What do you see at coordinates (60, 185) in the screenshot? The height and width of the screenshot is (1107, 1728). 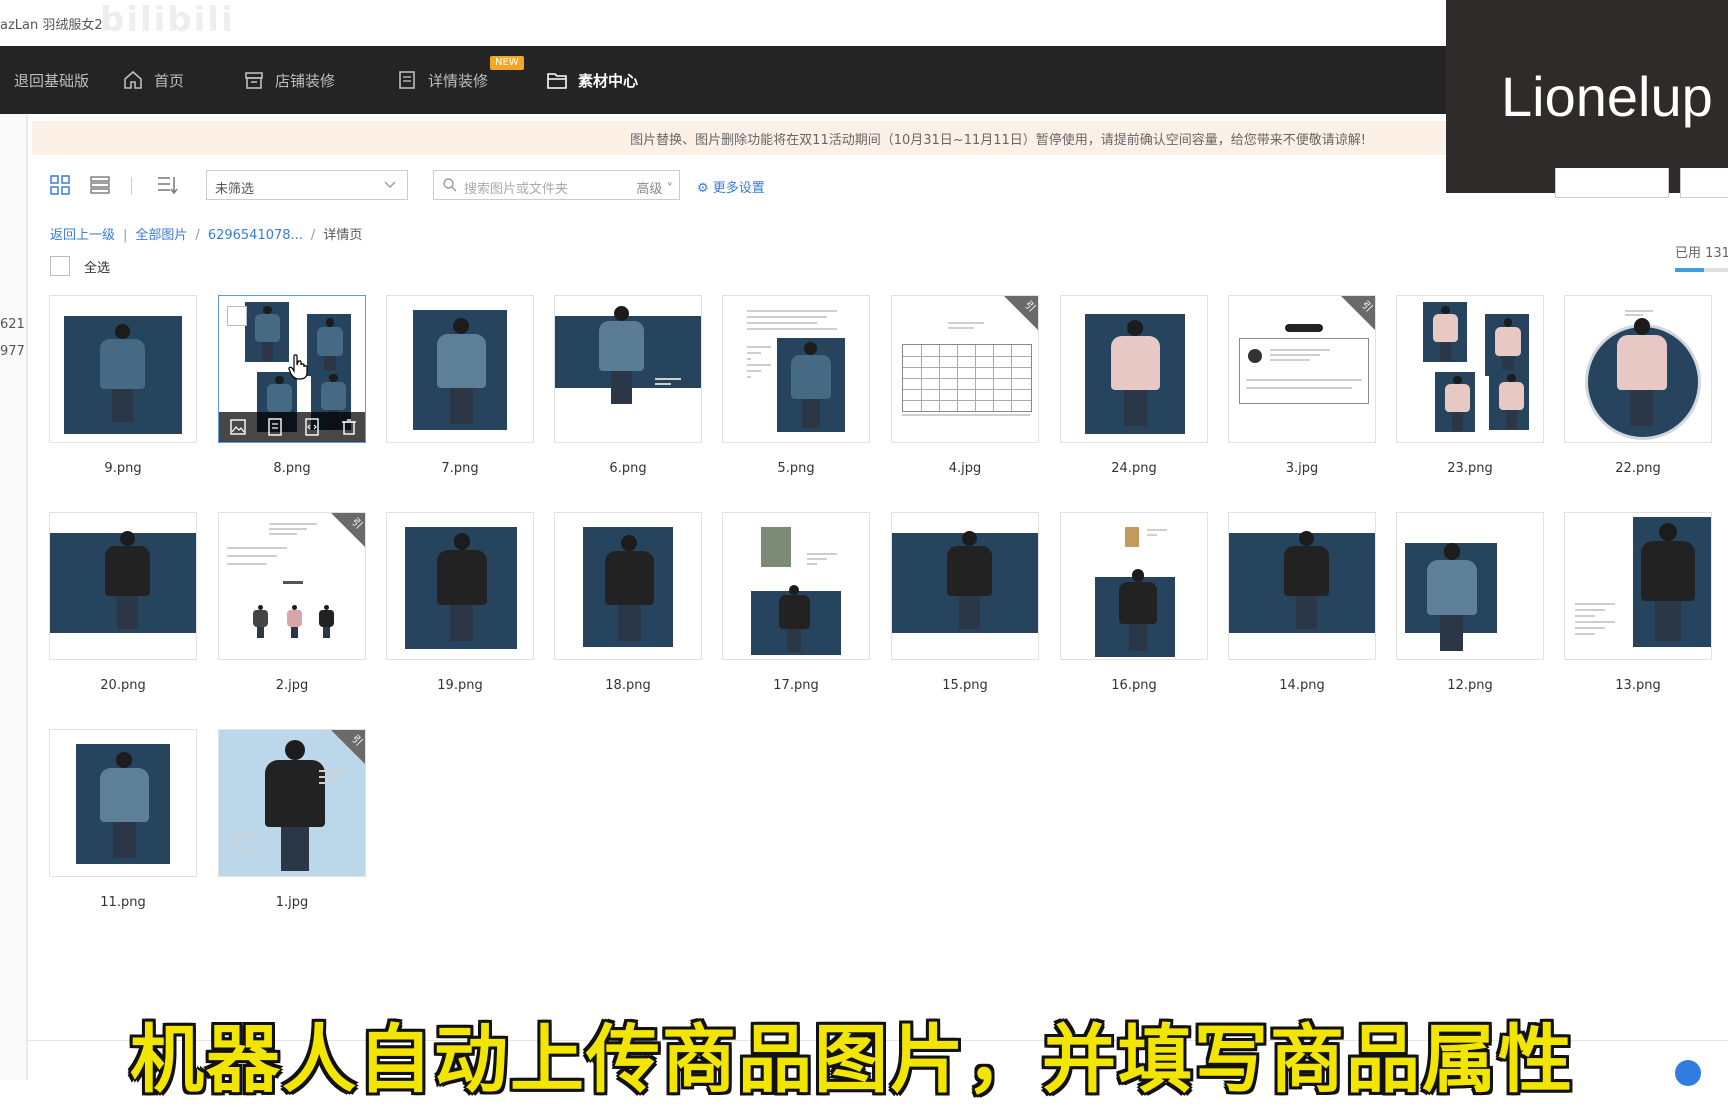 I see `grid-view-icon` at bounding box center [60, 185].